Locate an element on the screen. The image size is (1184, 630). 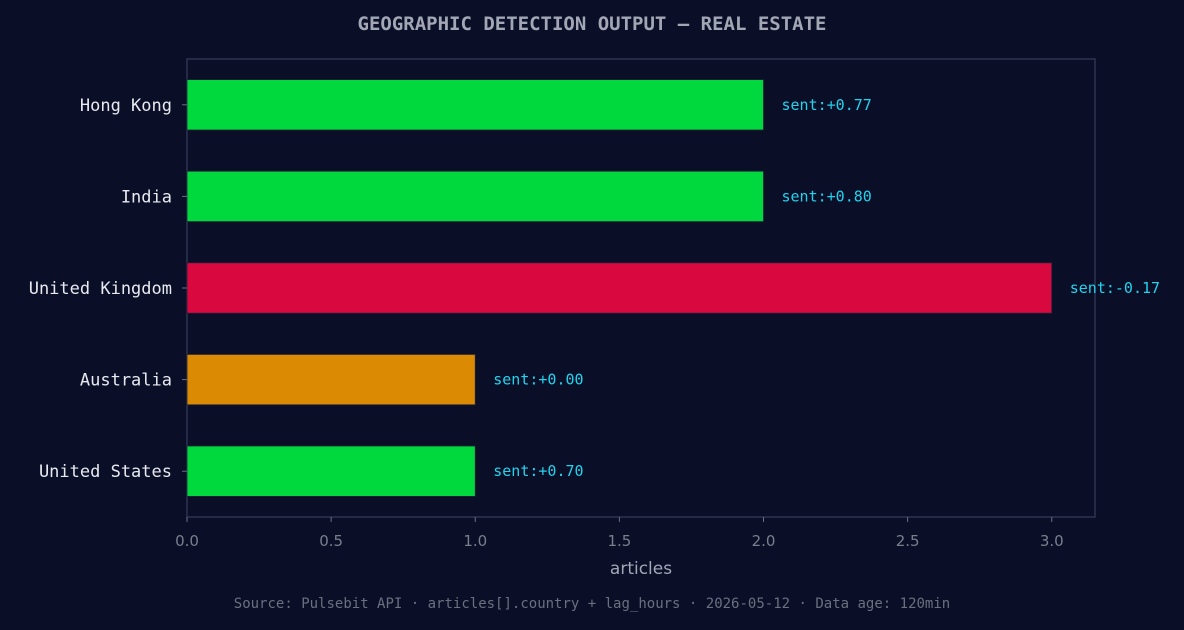
x-axis-label: articles is located at coordinates (641, 569).